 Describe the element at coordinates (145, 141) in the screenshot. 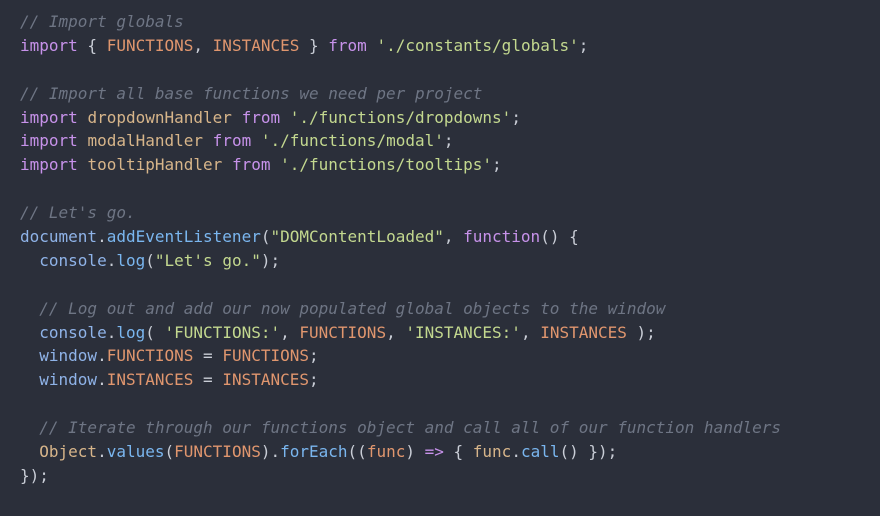

I see `code-token-ident: modalHandler` at that location.